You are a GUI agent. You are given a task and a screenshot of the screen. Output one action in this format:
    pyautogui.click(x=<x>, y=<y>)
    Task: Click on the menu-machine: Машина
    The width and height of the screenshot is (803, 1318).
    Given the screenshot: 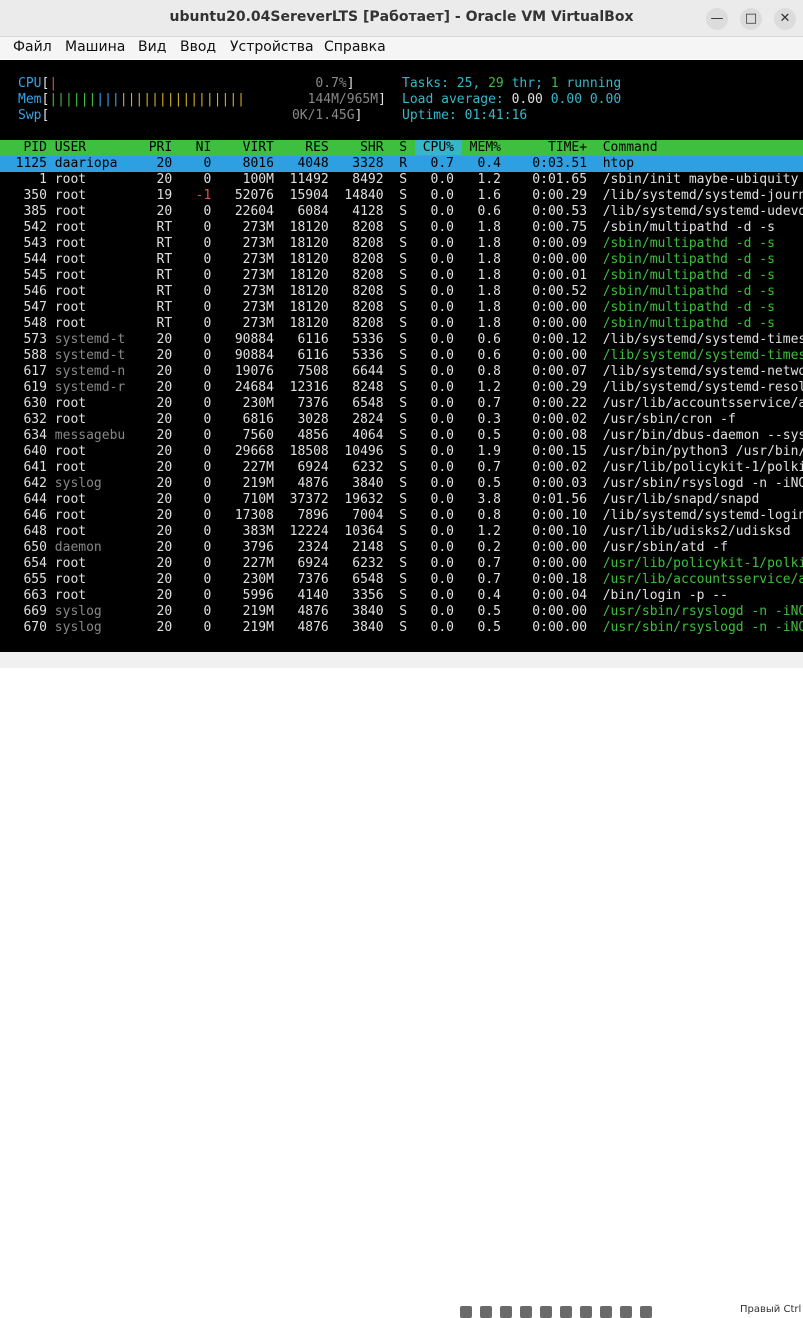 What is the action you would take?
    pyautogui.click(x=95, y=47)
    